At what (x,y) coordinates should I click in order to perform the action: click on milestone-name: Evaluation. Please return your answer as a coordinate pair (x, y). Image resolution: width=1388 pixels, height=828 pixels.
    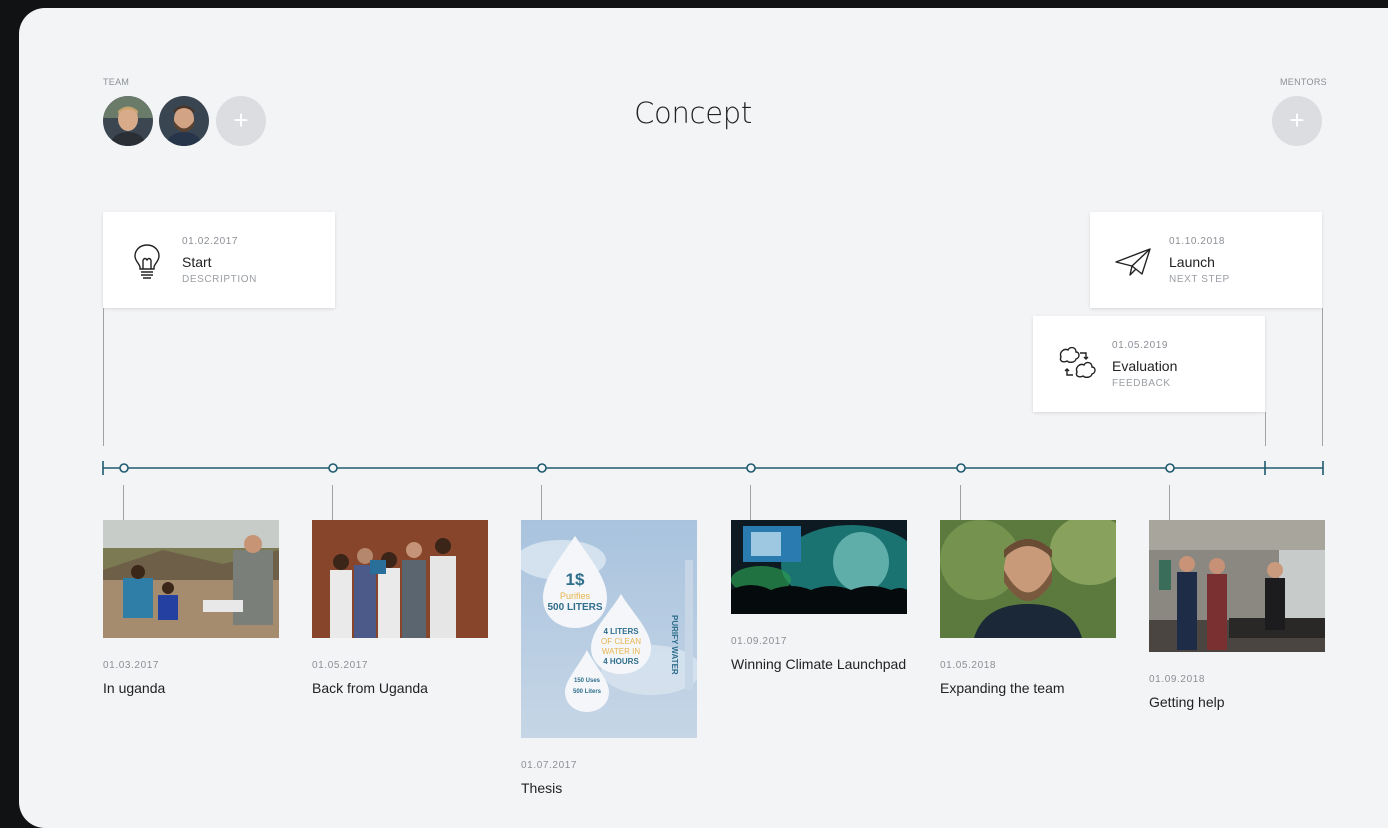
    Looking at the image, I should click on (1145, 366).